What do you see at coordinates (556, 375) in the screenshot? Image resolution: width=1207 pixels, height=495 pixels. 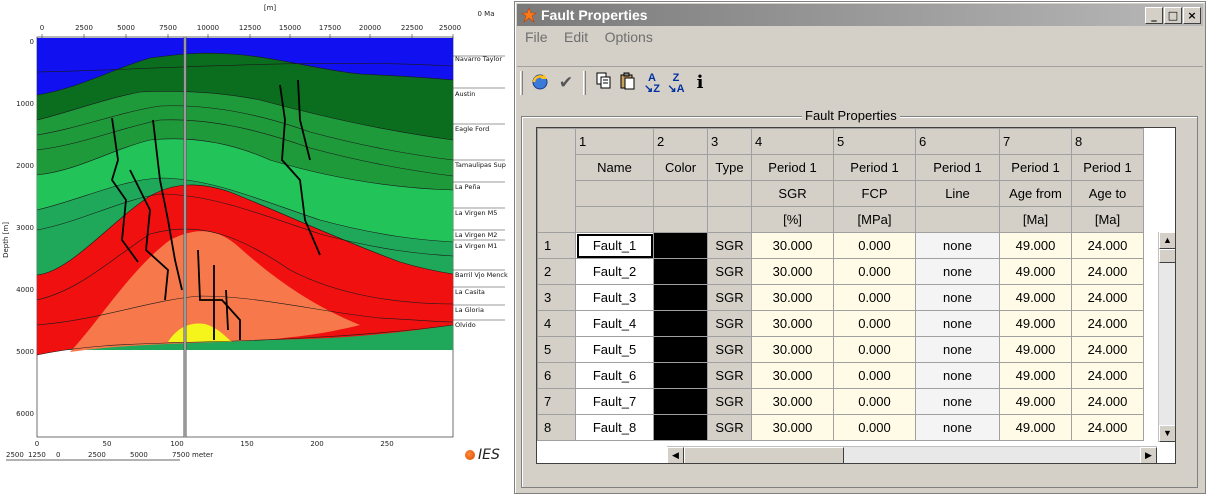 I see `row-number: 6` at bounding box center [556, 375].